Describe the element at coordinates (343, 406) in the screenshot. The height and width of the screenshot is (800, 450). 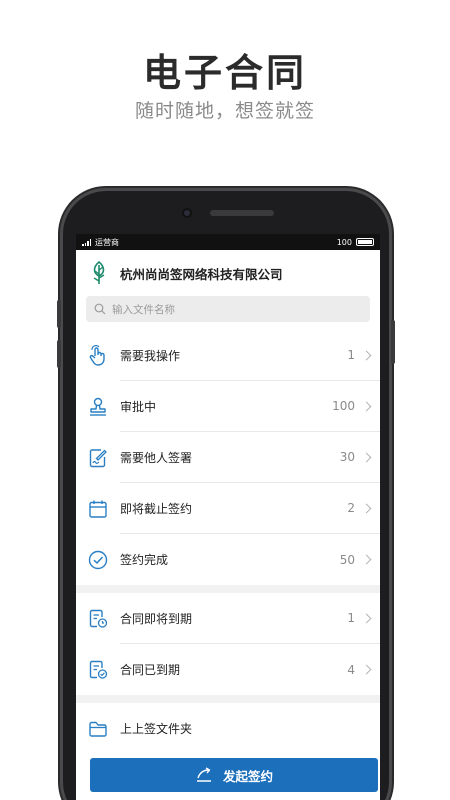
I see `list-item-count: 100` at that location.